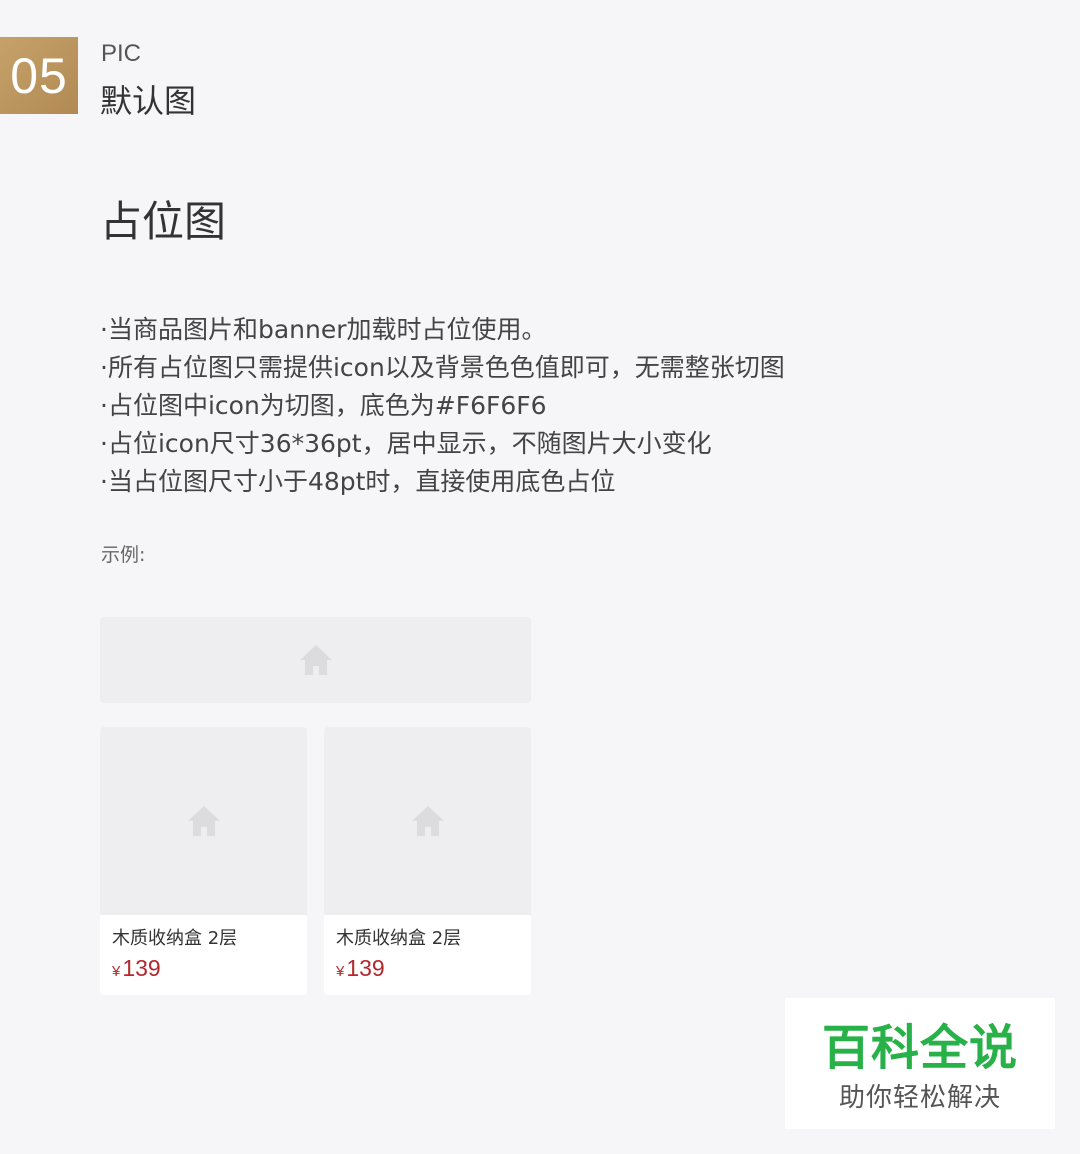 Image resolution: width=1080 pixels, height=1154 pixels. I want to click on banner-placeholder, so click(315, 660).